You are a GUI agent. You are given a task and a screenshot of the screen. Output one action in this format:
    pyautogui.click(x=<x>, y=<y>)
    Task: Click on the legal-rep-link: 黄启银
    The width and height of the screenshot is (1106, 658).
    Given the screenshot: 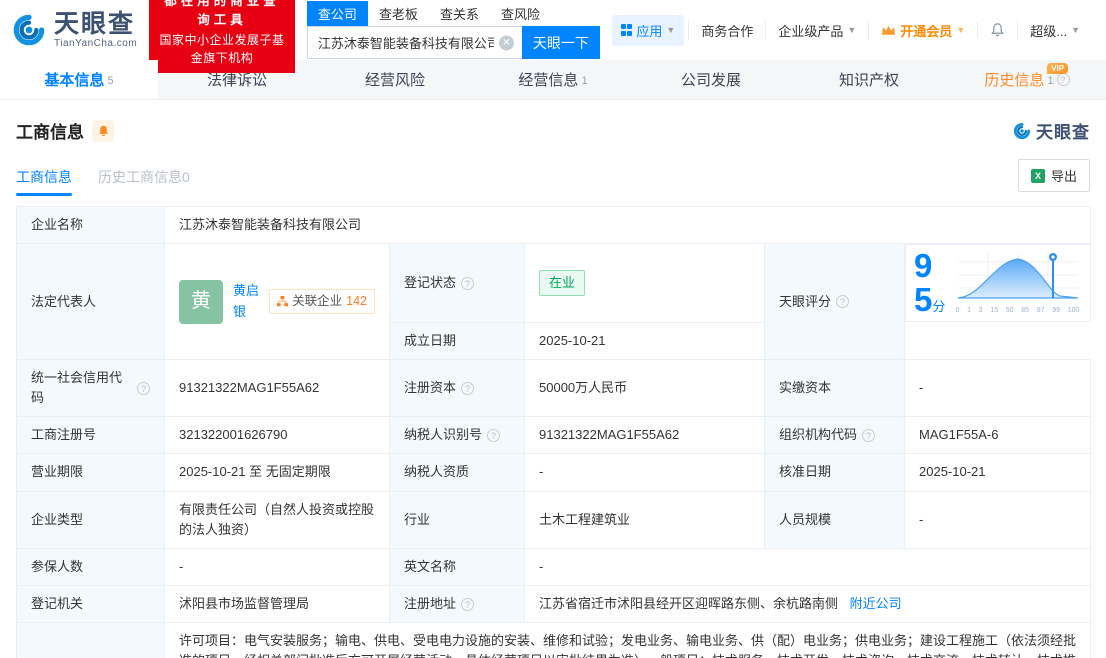 What is the action you would take?
    pyautogui.click(x=246, y=301)
    